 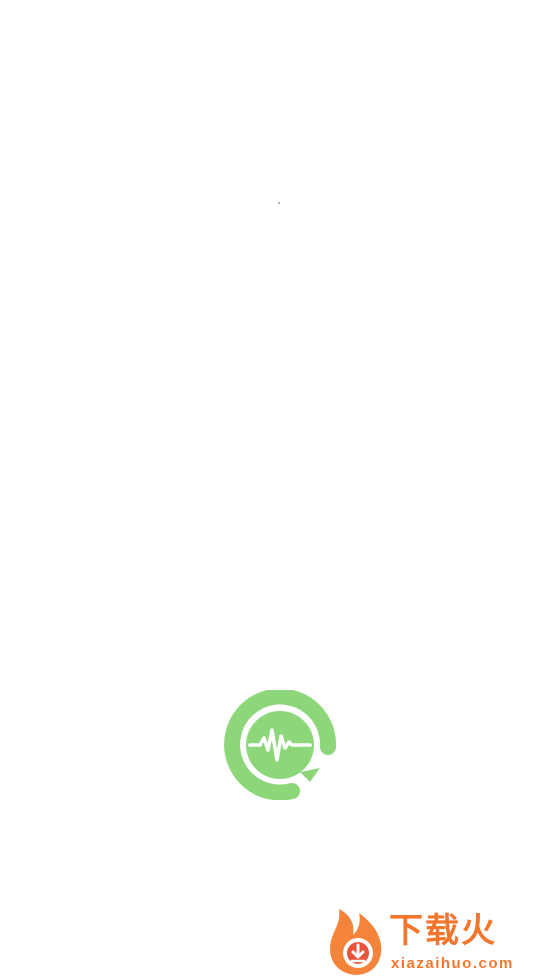 I want to click on watermark: 下载火 xiazaihuo.com, so click(x=436, y=941).